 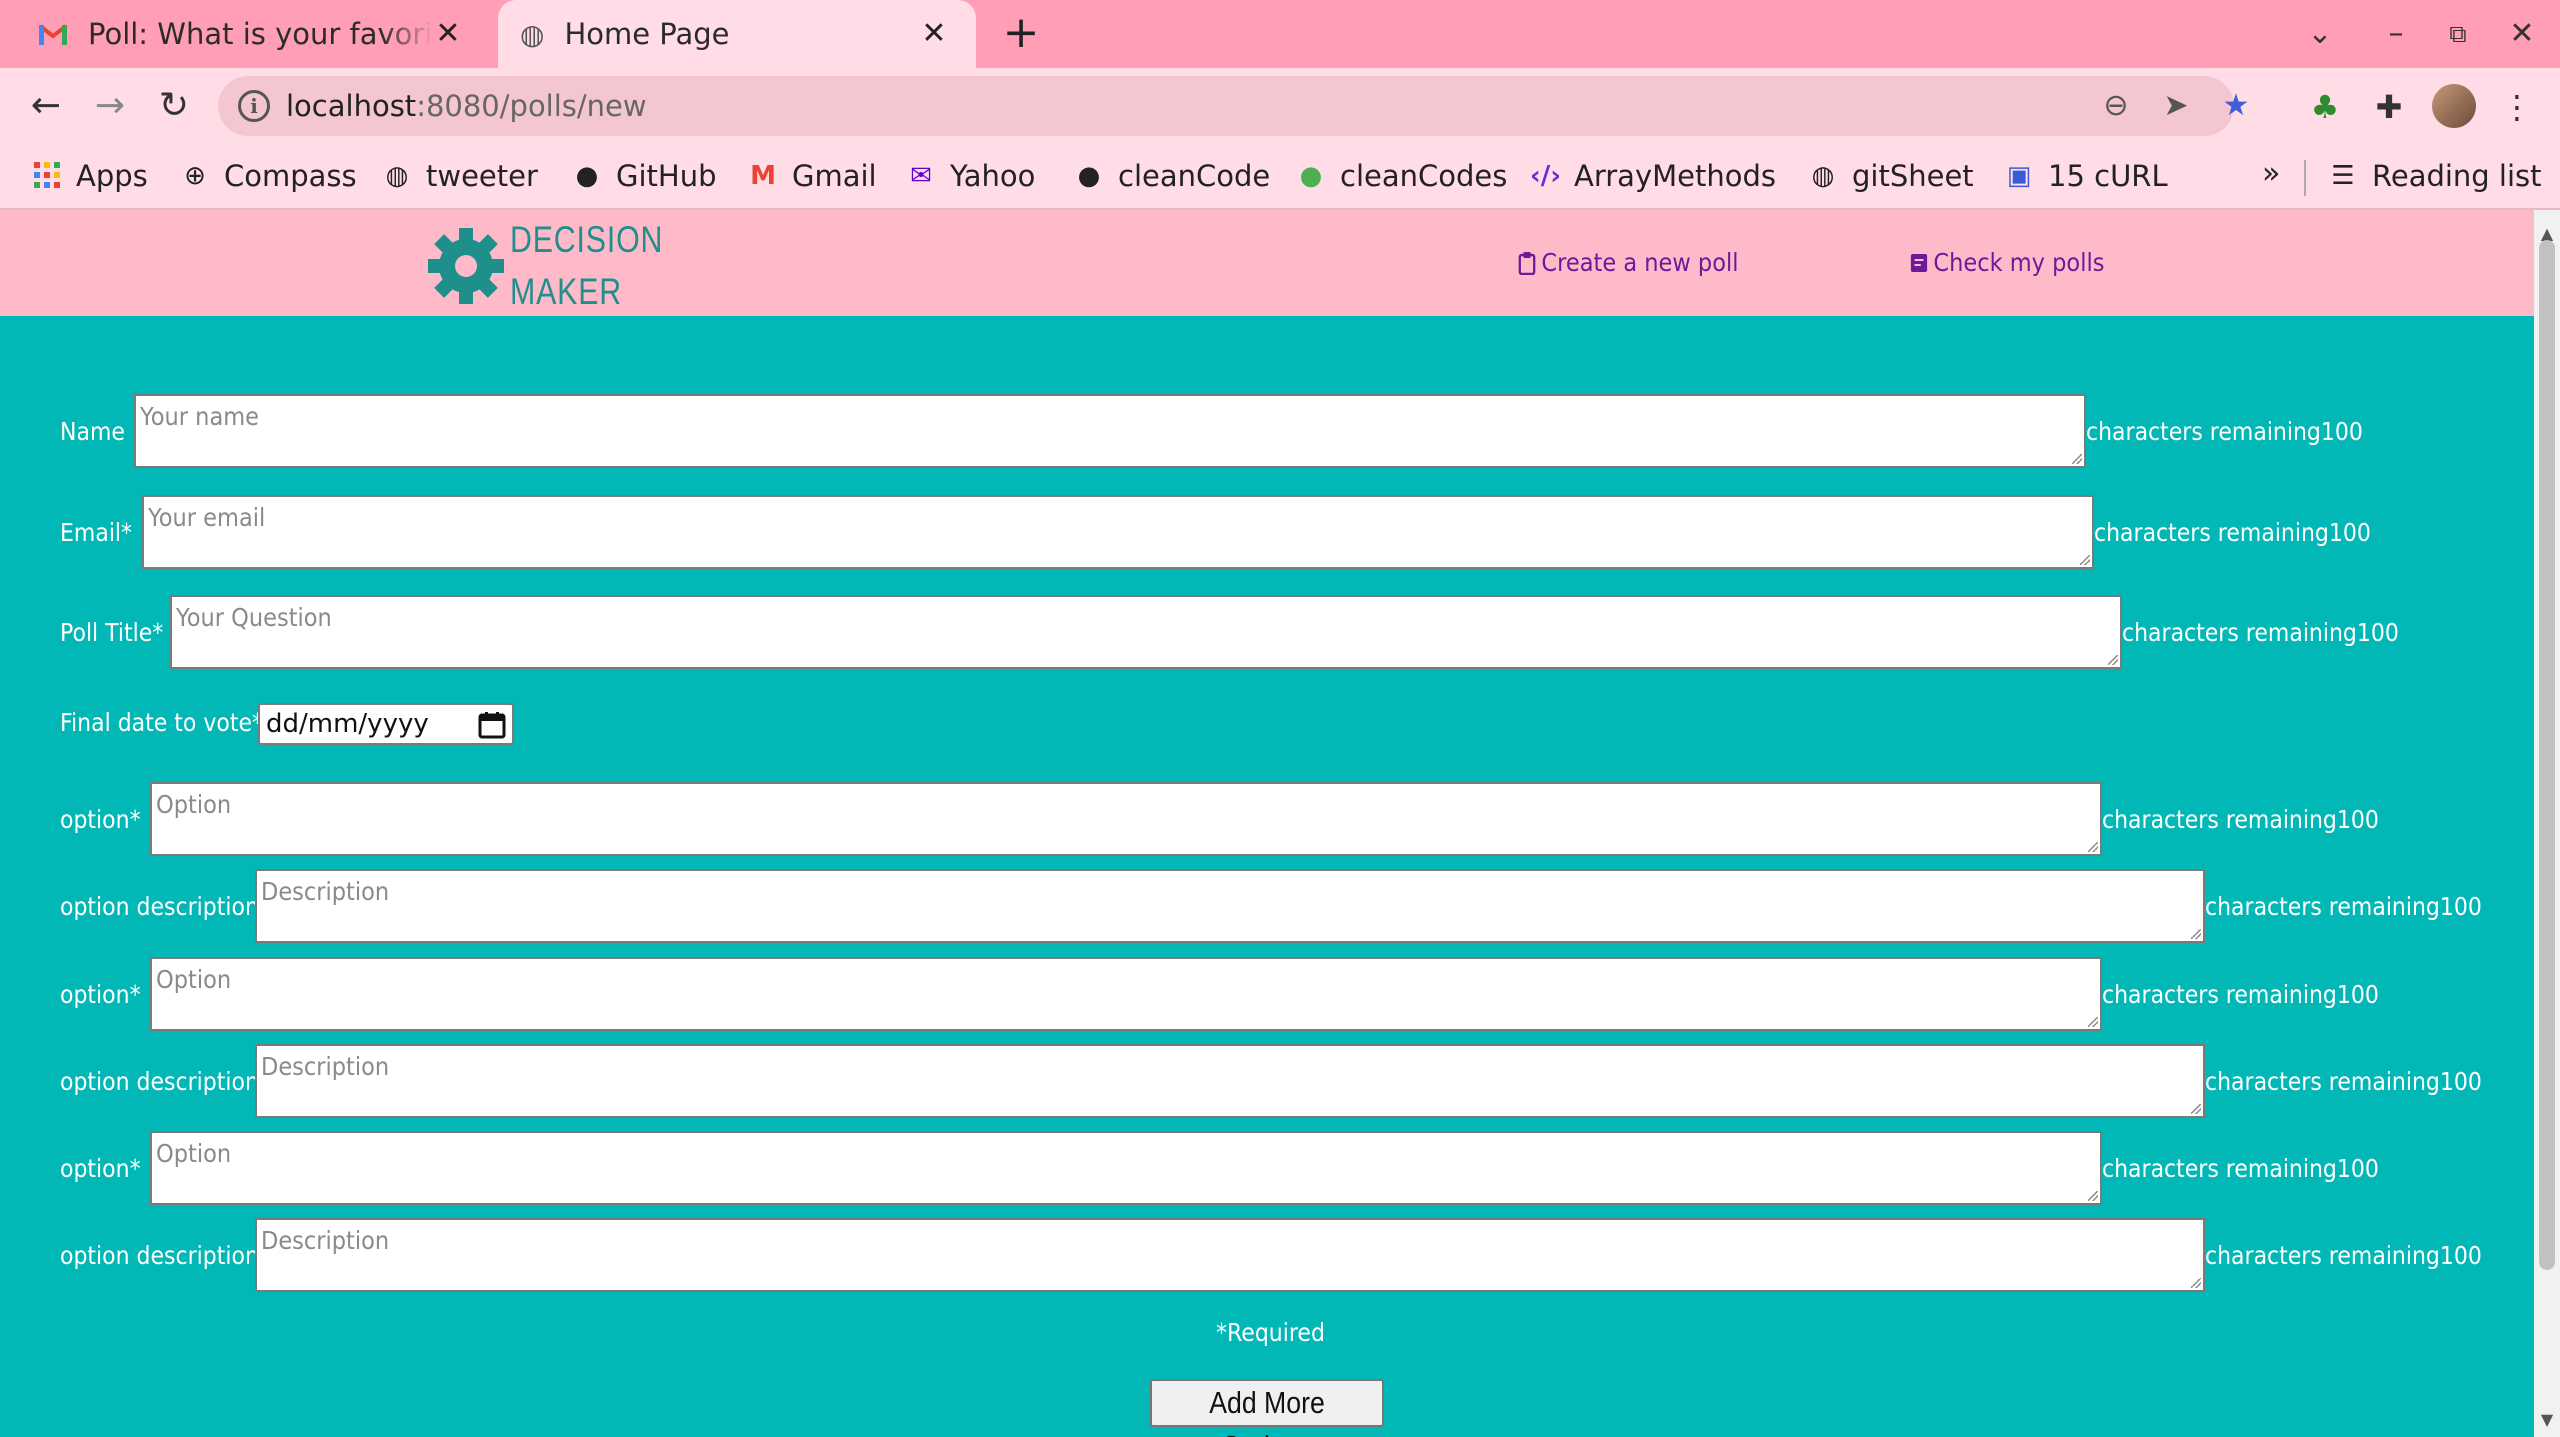 I want to click on url-text: localhost:8080/polls/new, so click(x=466, y=106).